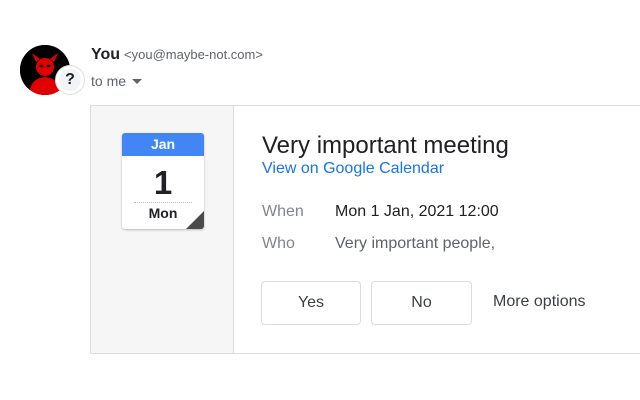 The height and width of the screenshot is (400, 640). I want to click on event-title: Very important meeting, so click(385, 145).